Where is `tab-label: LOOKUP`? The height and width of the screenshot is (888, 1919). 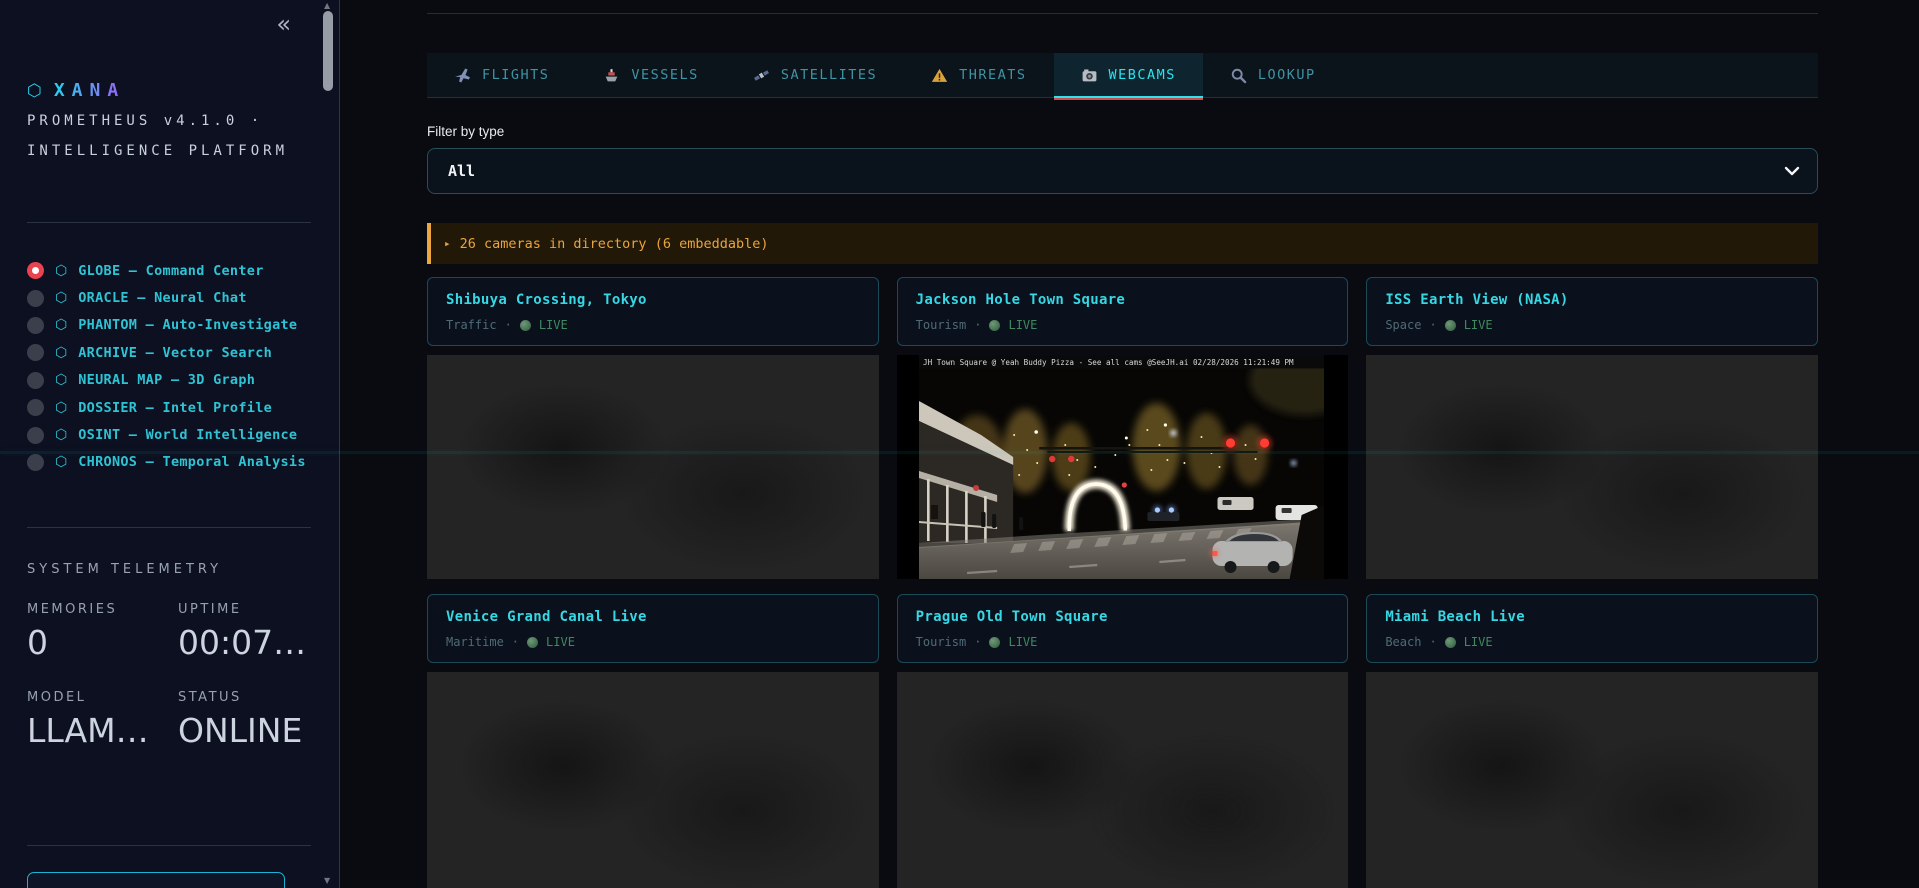
tab-label: LOOKUP is located at coordinates (1286, 75).